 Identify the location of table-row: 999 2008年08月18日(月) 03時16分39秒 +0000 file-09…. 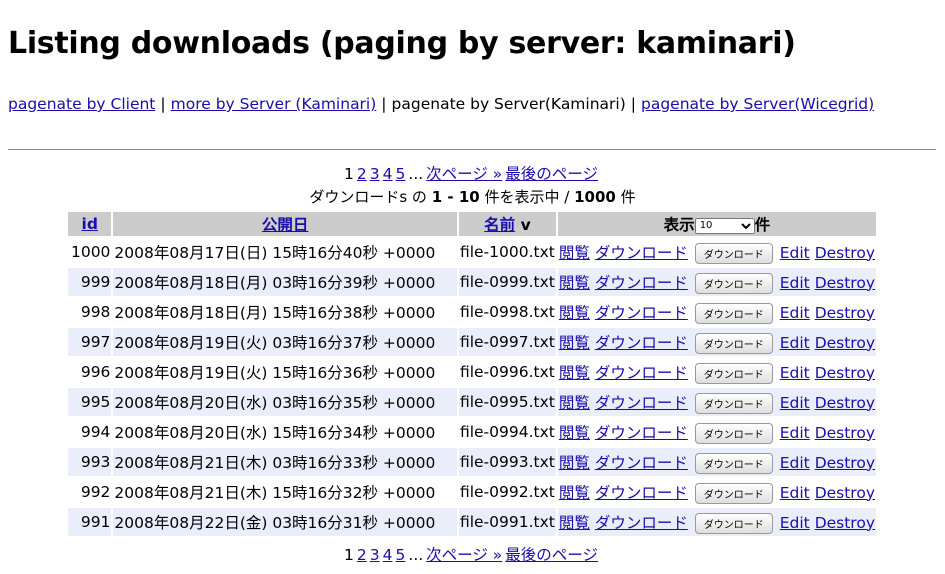
(472, 282).